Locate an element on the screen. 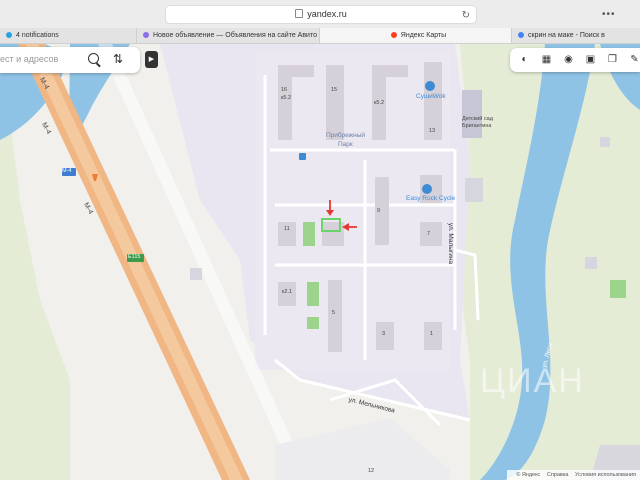  camera-icon: ◉ is located at coordinates (568, 59).